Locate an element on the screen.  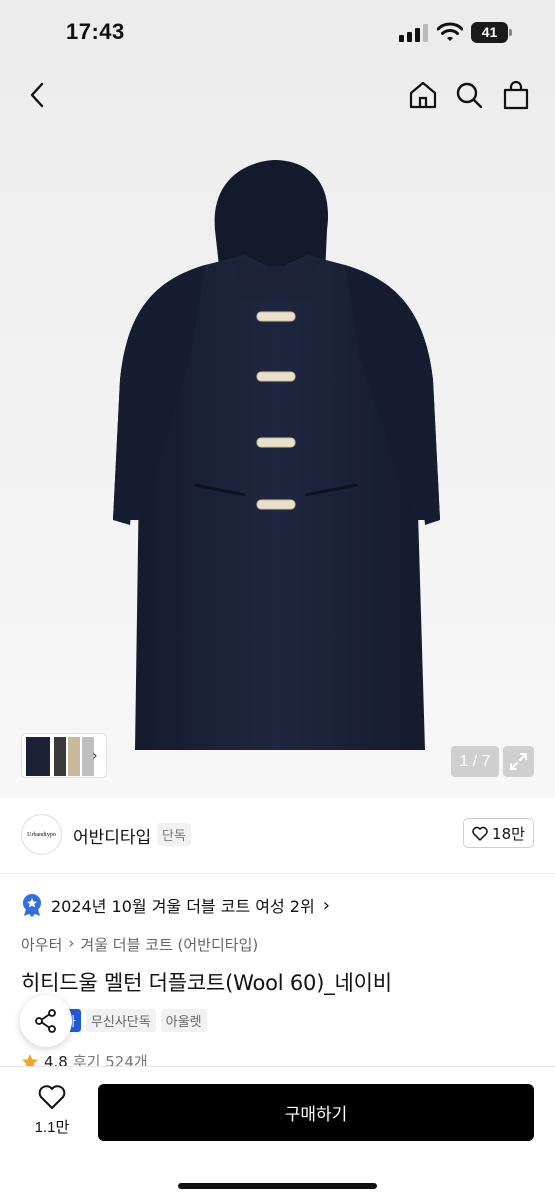
product-title: 히티드울 멜턴 더플코트(Wool 60)_네이비 is located at coordinates (206, 983).